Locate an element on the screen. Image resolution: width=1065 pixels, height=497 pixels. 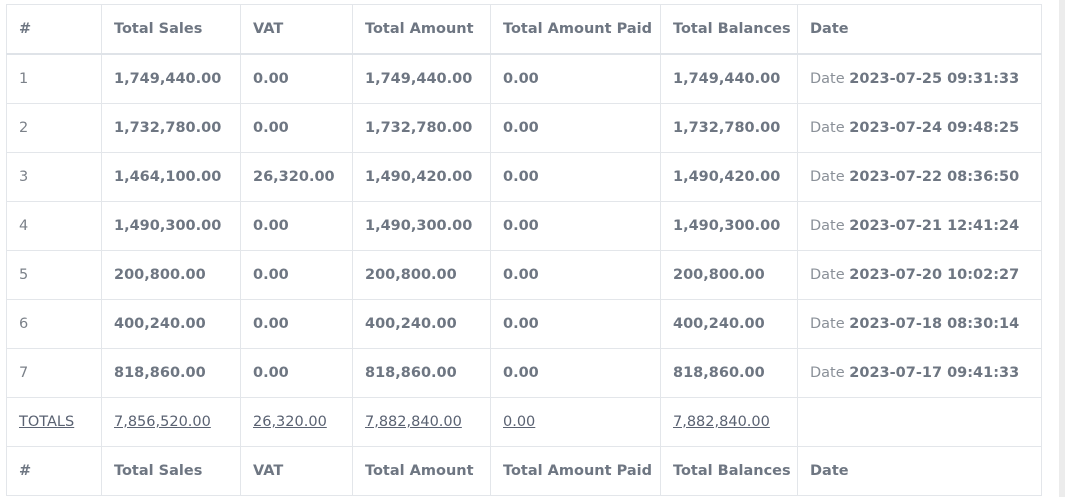
date-value: 2023-07-21 12:41:24 is located at coordinates (934, 226).